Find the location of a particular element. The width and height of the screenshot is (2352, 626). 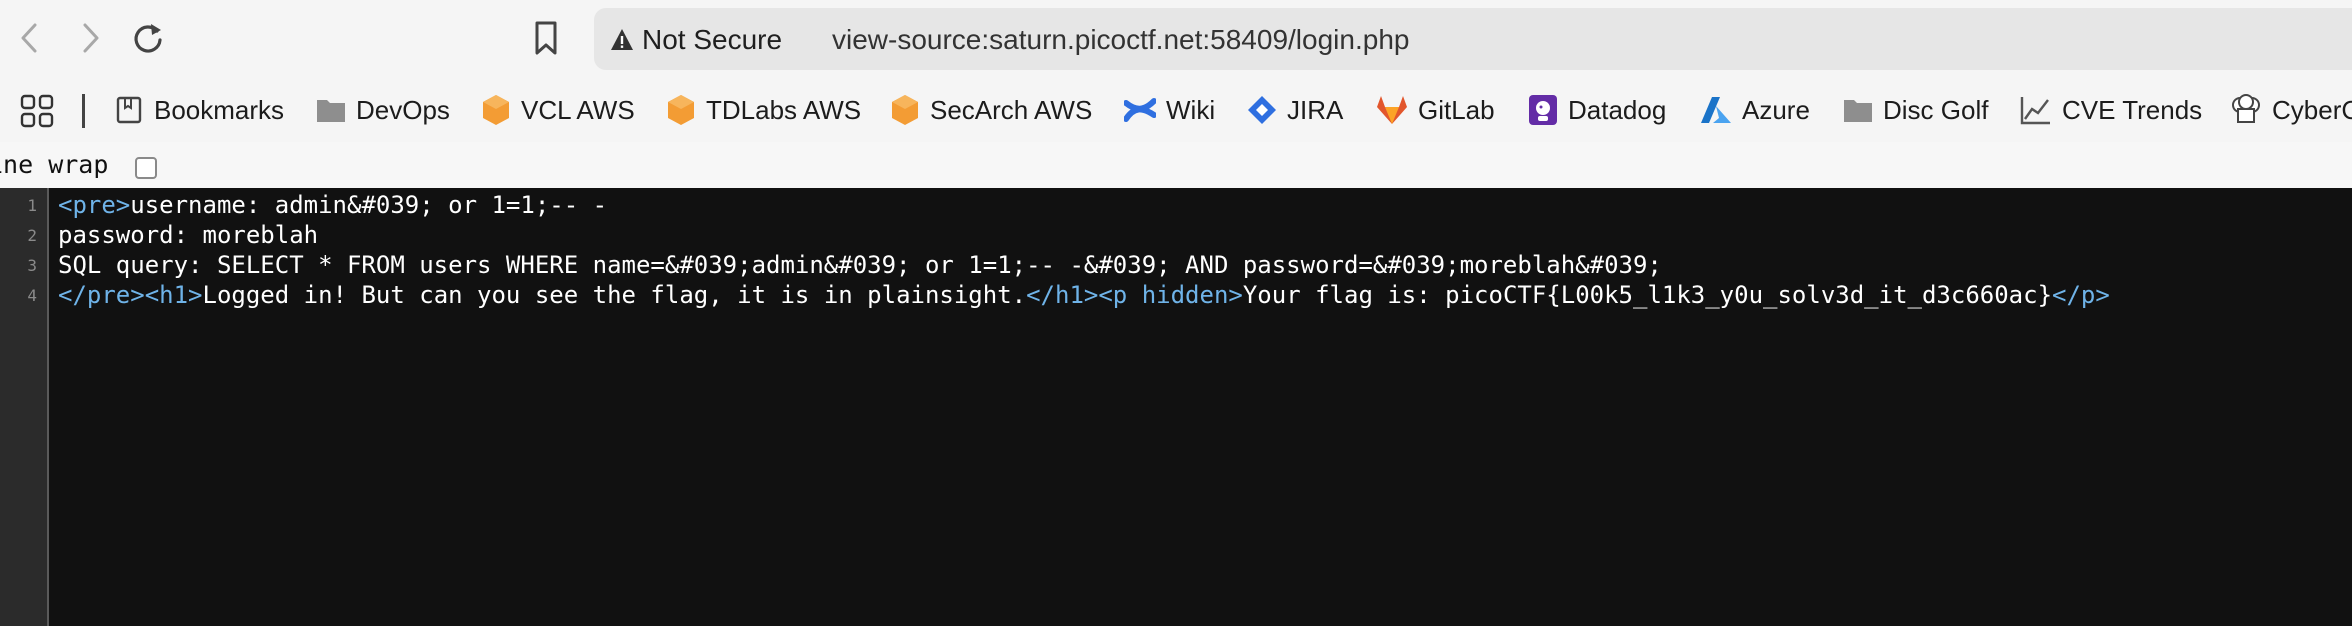

bookmark-wiki: Wiki is located at coordinates (1169, 110).